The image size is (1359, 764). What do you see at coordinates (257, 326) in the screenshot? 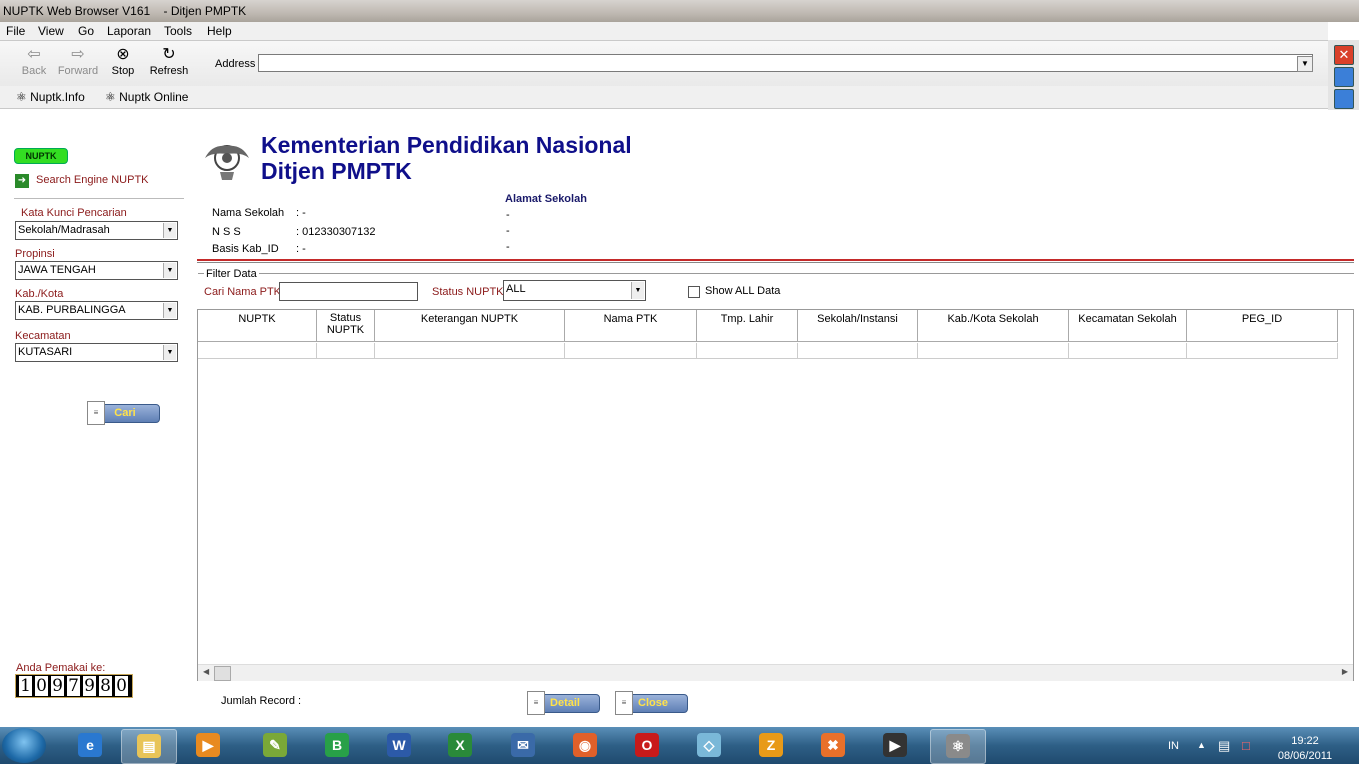
I see `column-header-nuptk: NUPTK` at bounding box center [257, 326].